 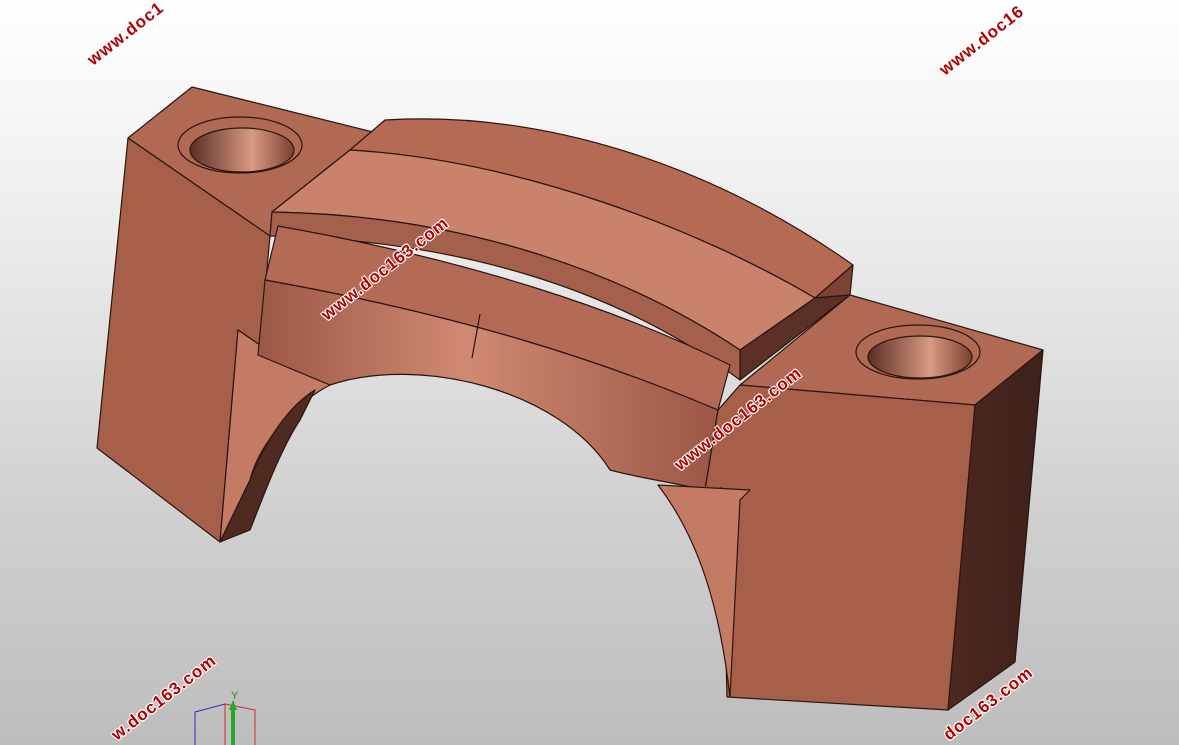 What do you see at coordinates (242, 150) in the screenshot?
I see `left-hole-bore` at bounding box center [242, 150].